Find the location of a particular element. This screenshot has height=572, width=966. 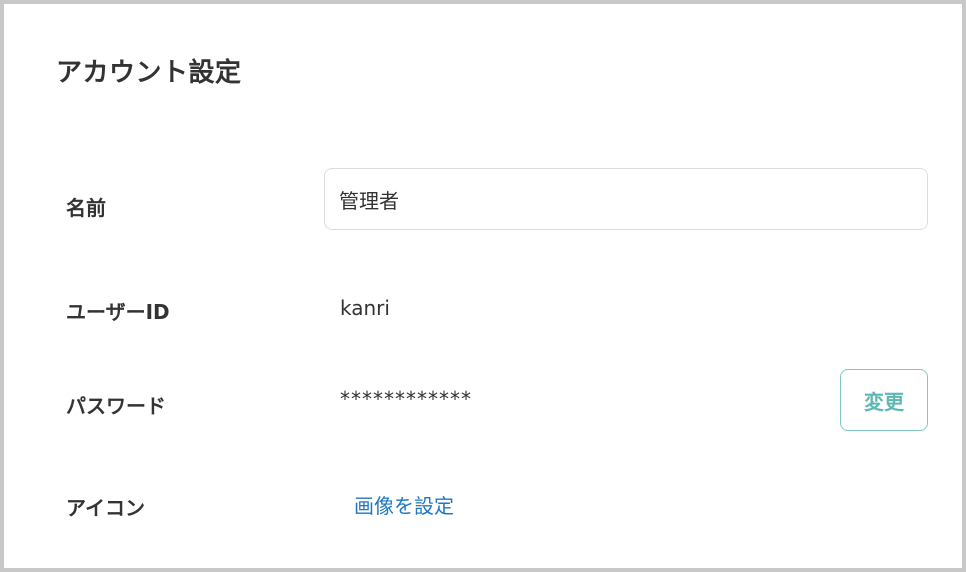

set-image-link: 画像を設定 is located at coordinates (404, 504).